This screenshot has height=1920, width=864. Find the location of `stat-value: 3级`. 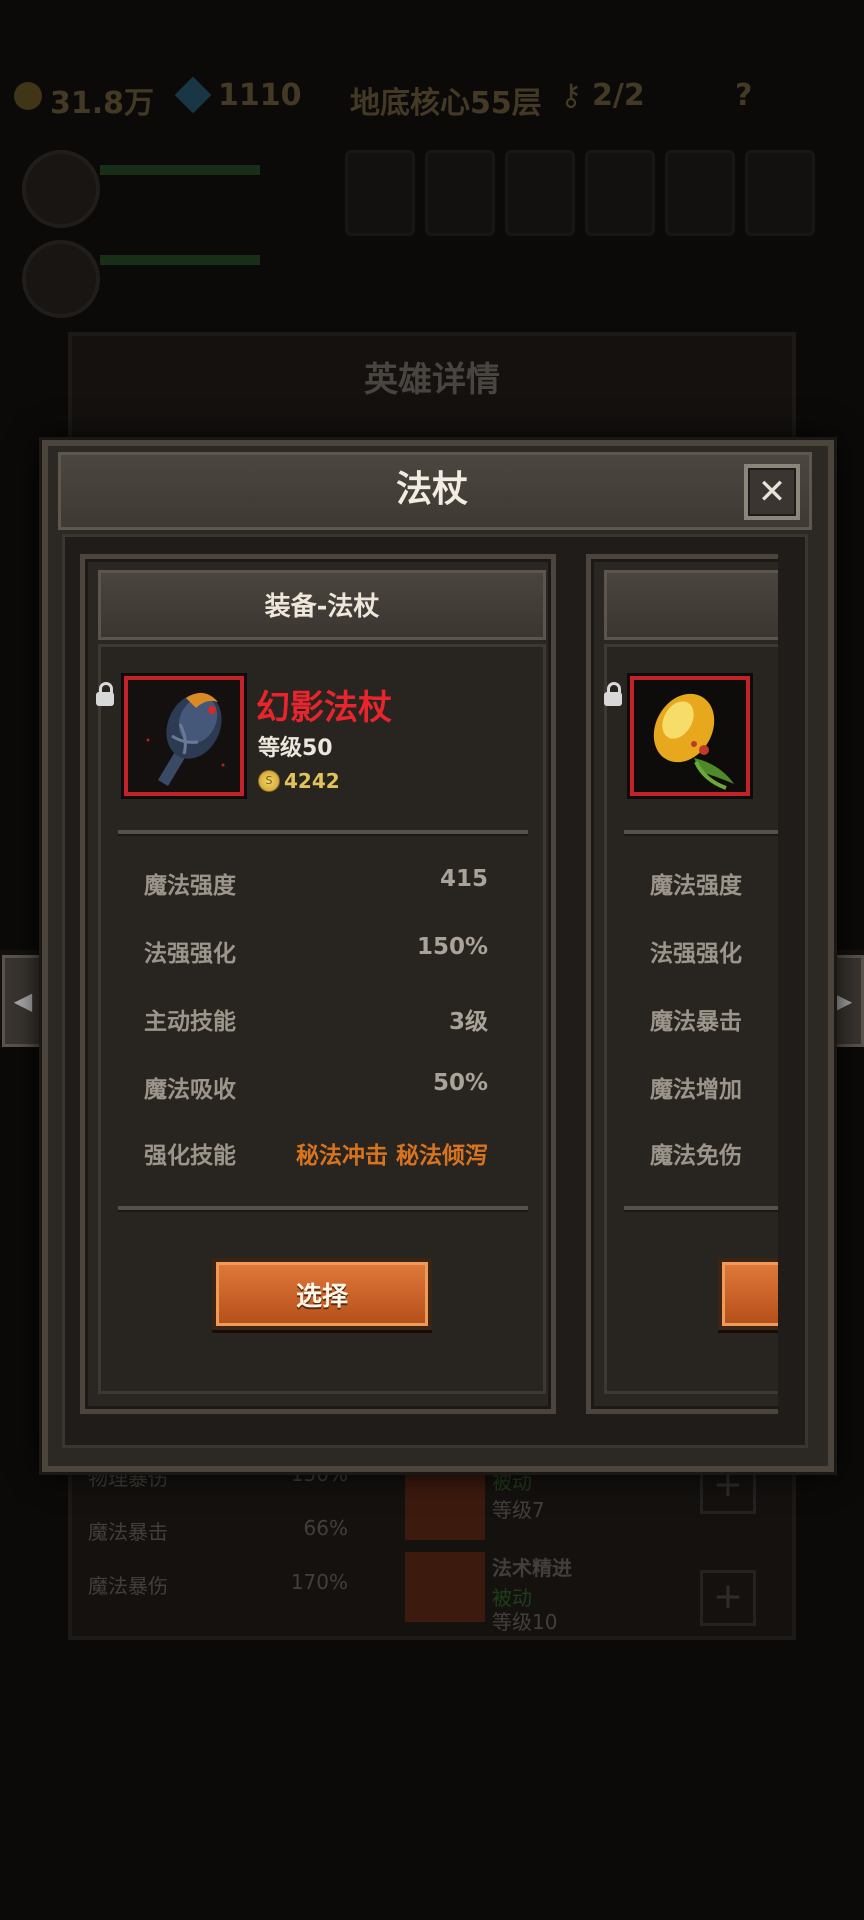

stat-value: 3级 is located at coordinates (468, 1022).